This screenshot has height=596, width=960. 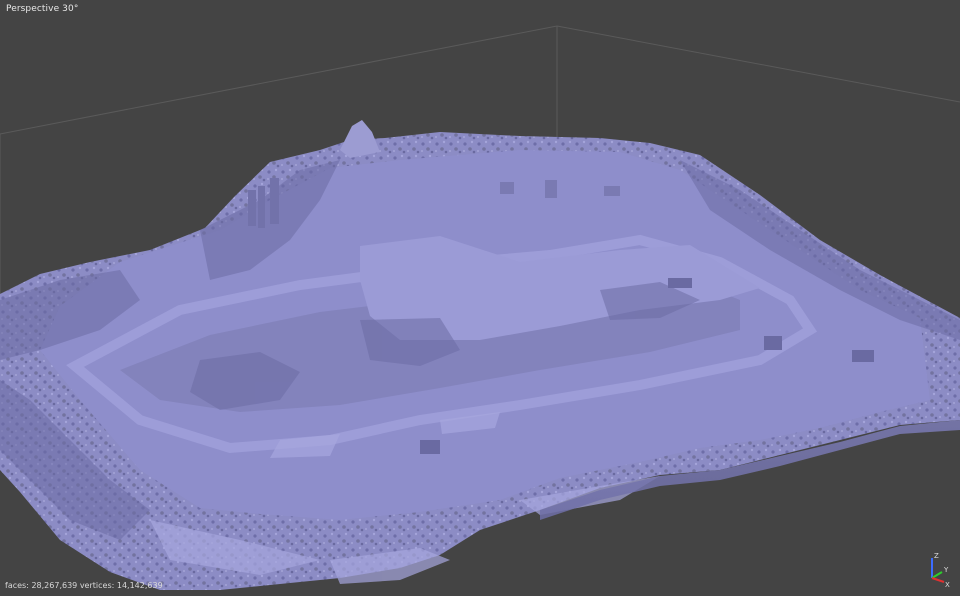 I want to click on y-axis-icon, so click(x=937, y=575).